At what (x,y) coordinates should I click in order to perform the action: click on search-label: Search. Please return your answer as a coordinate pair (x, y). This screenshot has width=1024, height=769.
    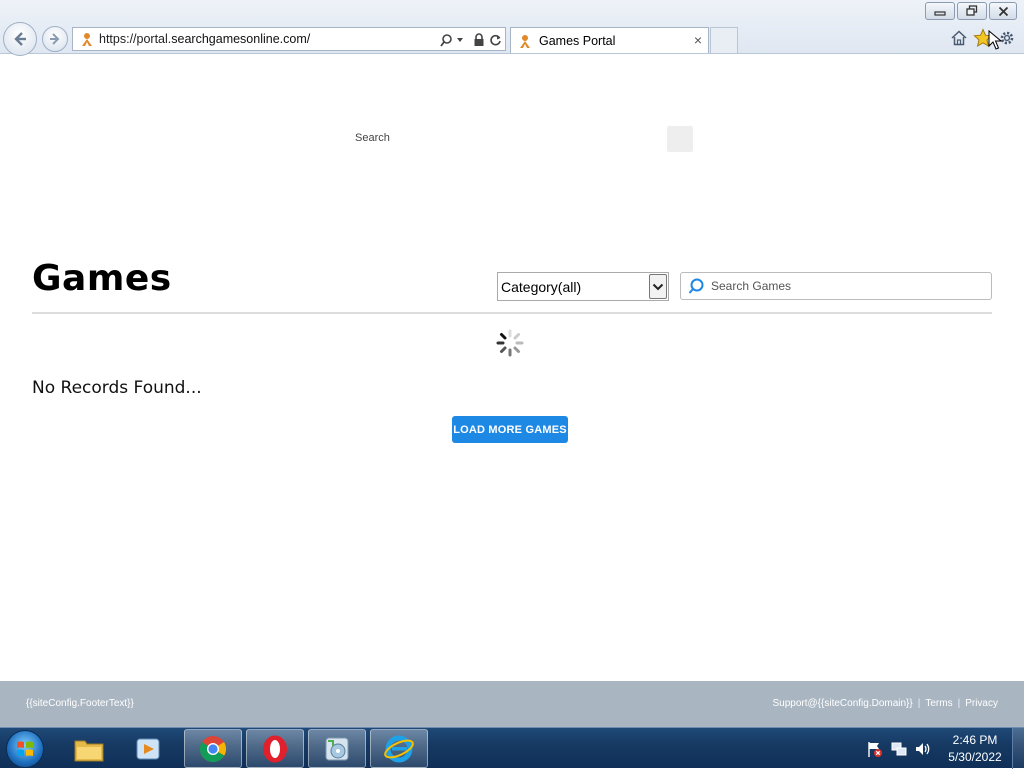
    Looking at the image, I should click on (372, 138).